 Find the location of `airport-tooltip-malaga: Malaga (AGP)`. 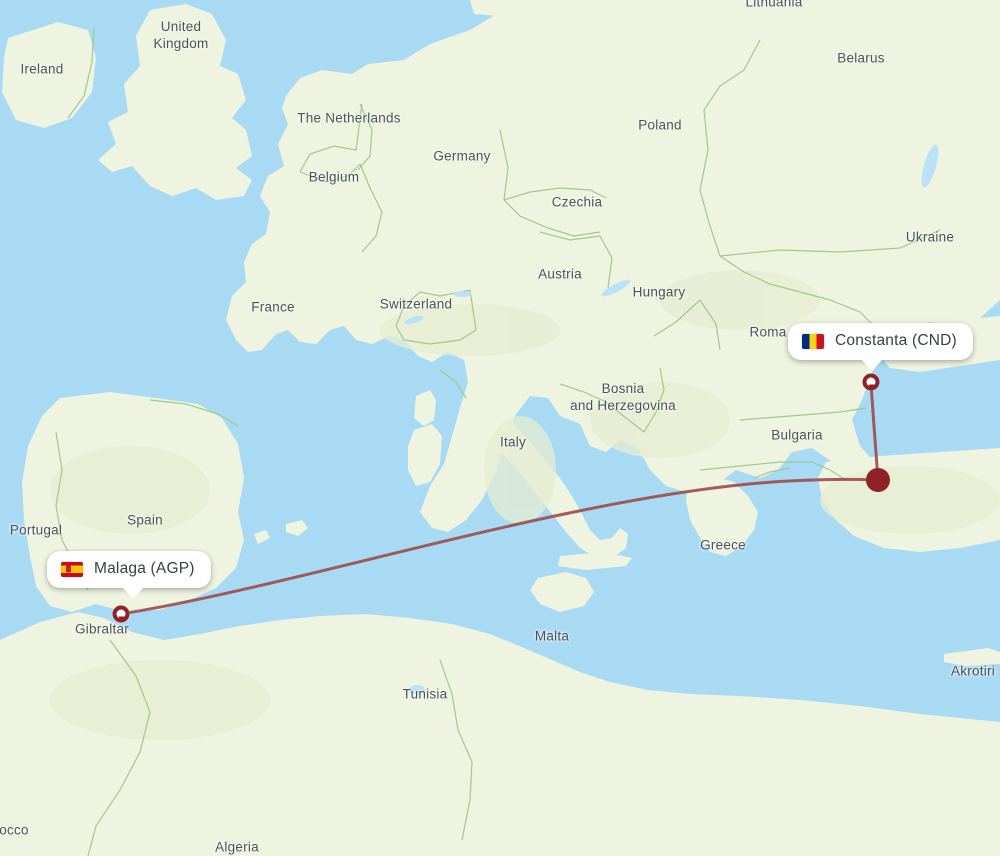

airport-tooltip-malaga: Malaga (AGP) is located at coordinates (129, 575).